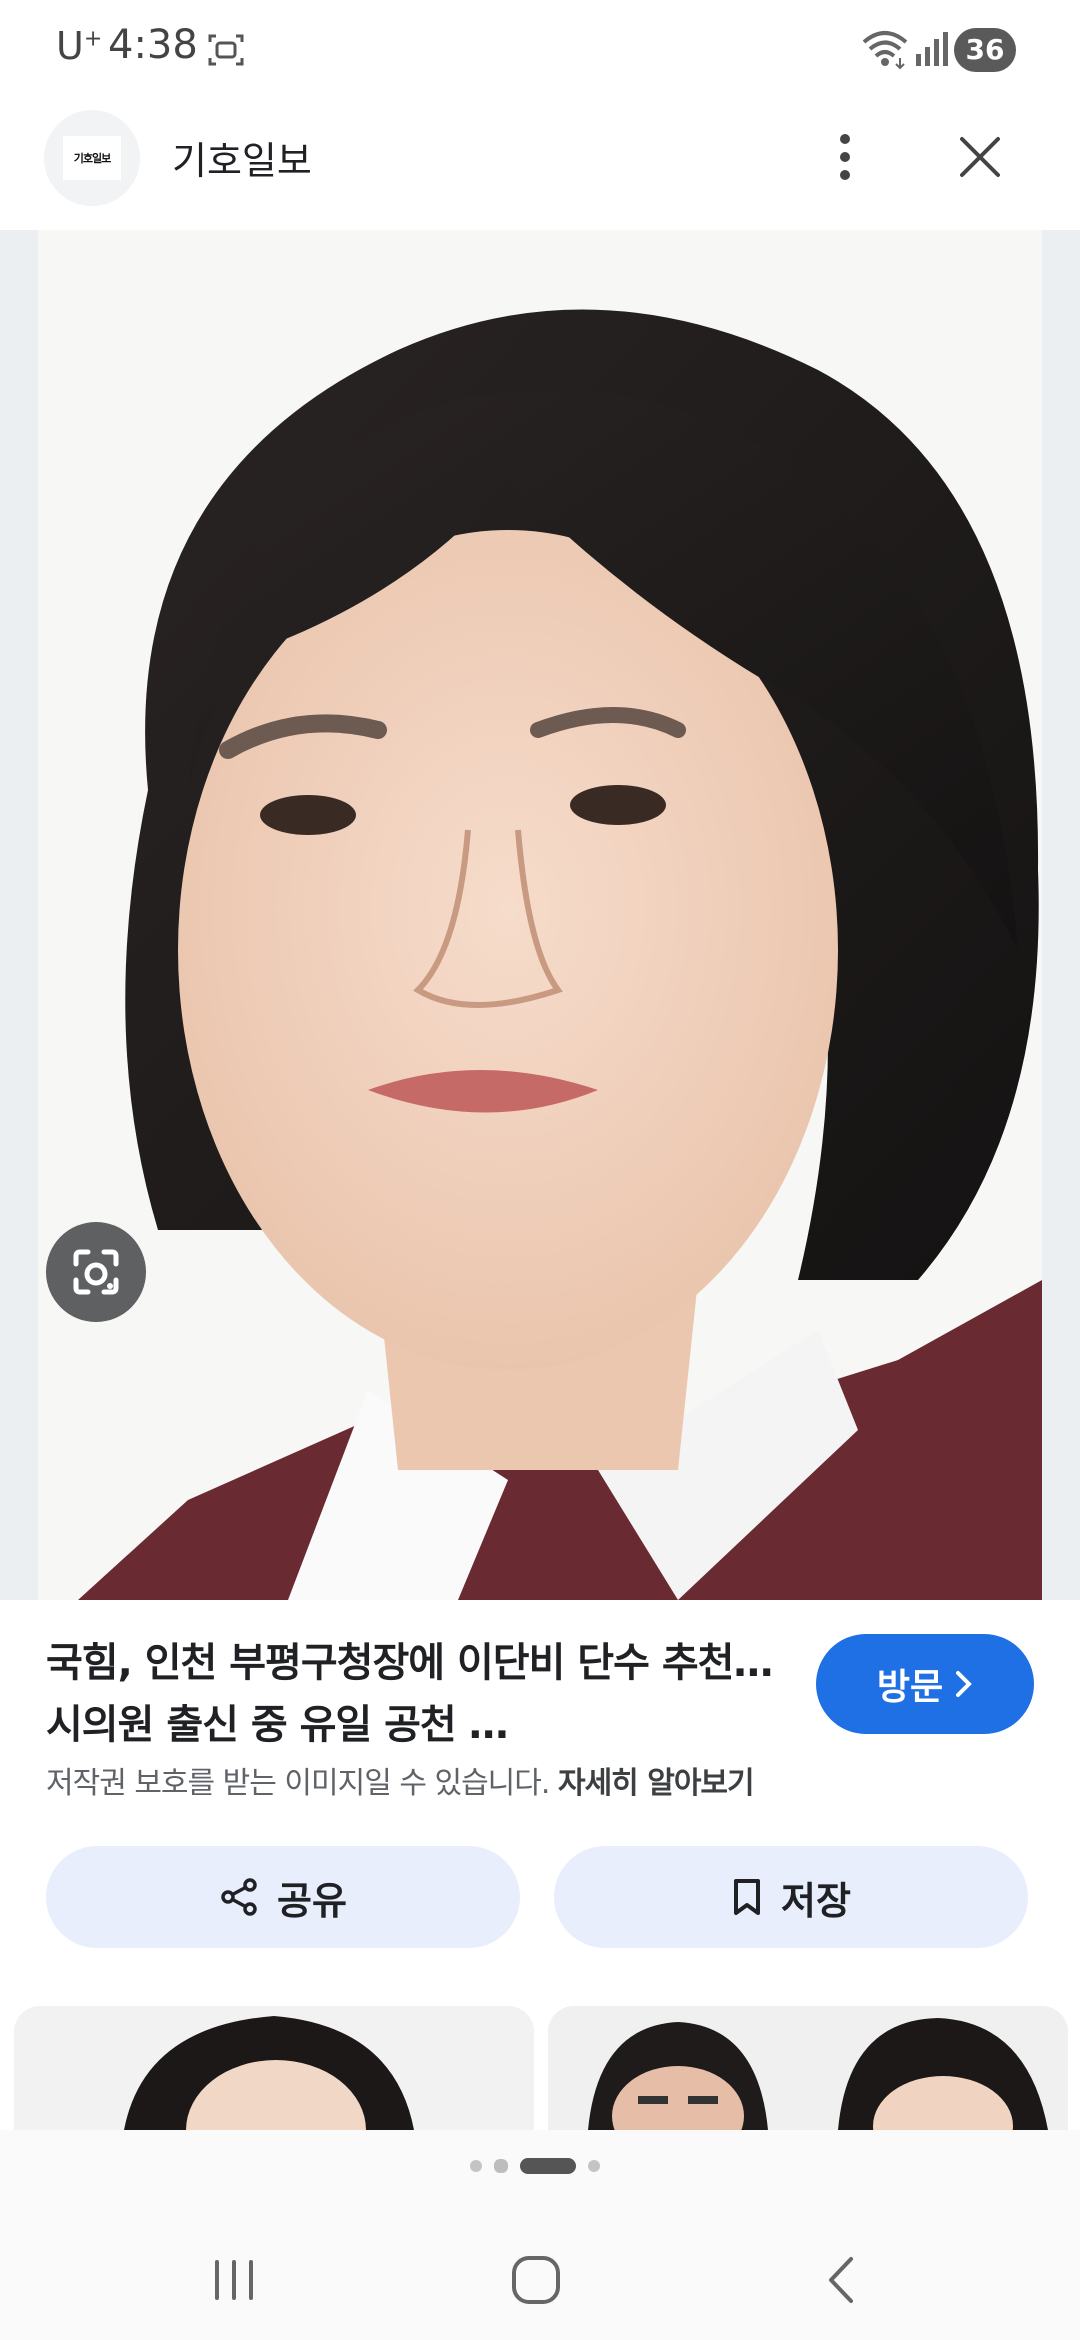 Image resolution: width=1080 pixels, height=2340 pixels. Describe the element at coordinates (242, 157) in the screenshot. I see `site-name: 기호일보` at that location.